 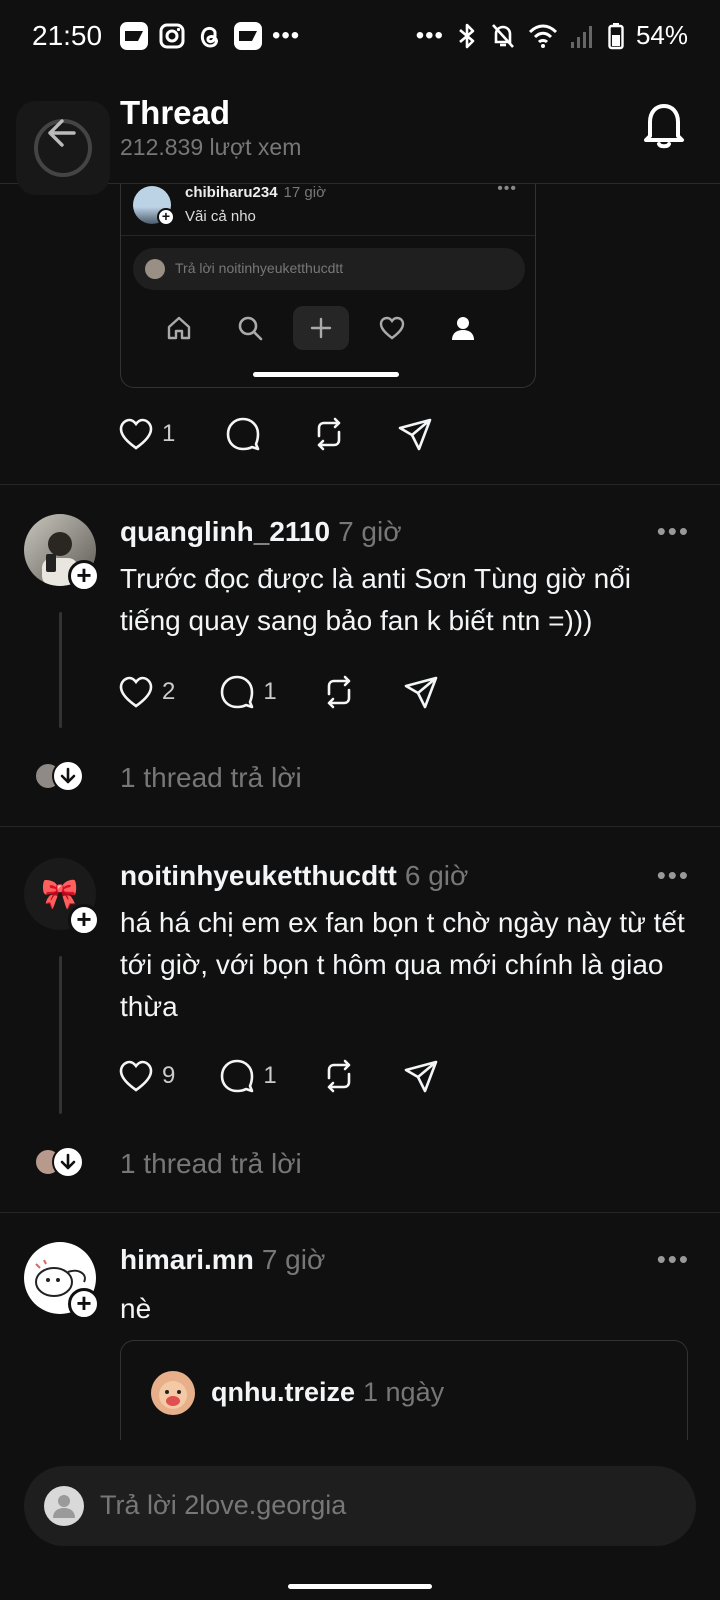 What do you see at coordinates (67, 35) in the screenshot?
I see `status-time: 21:50` at bounding box center [67, 35].